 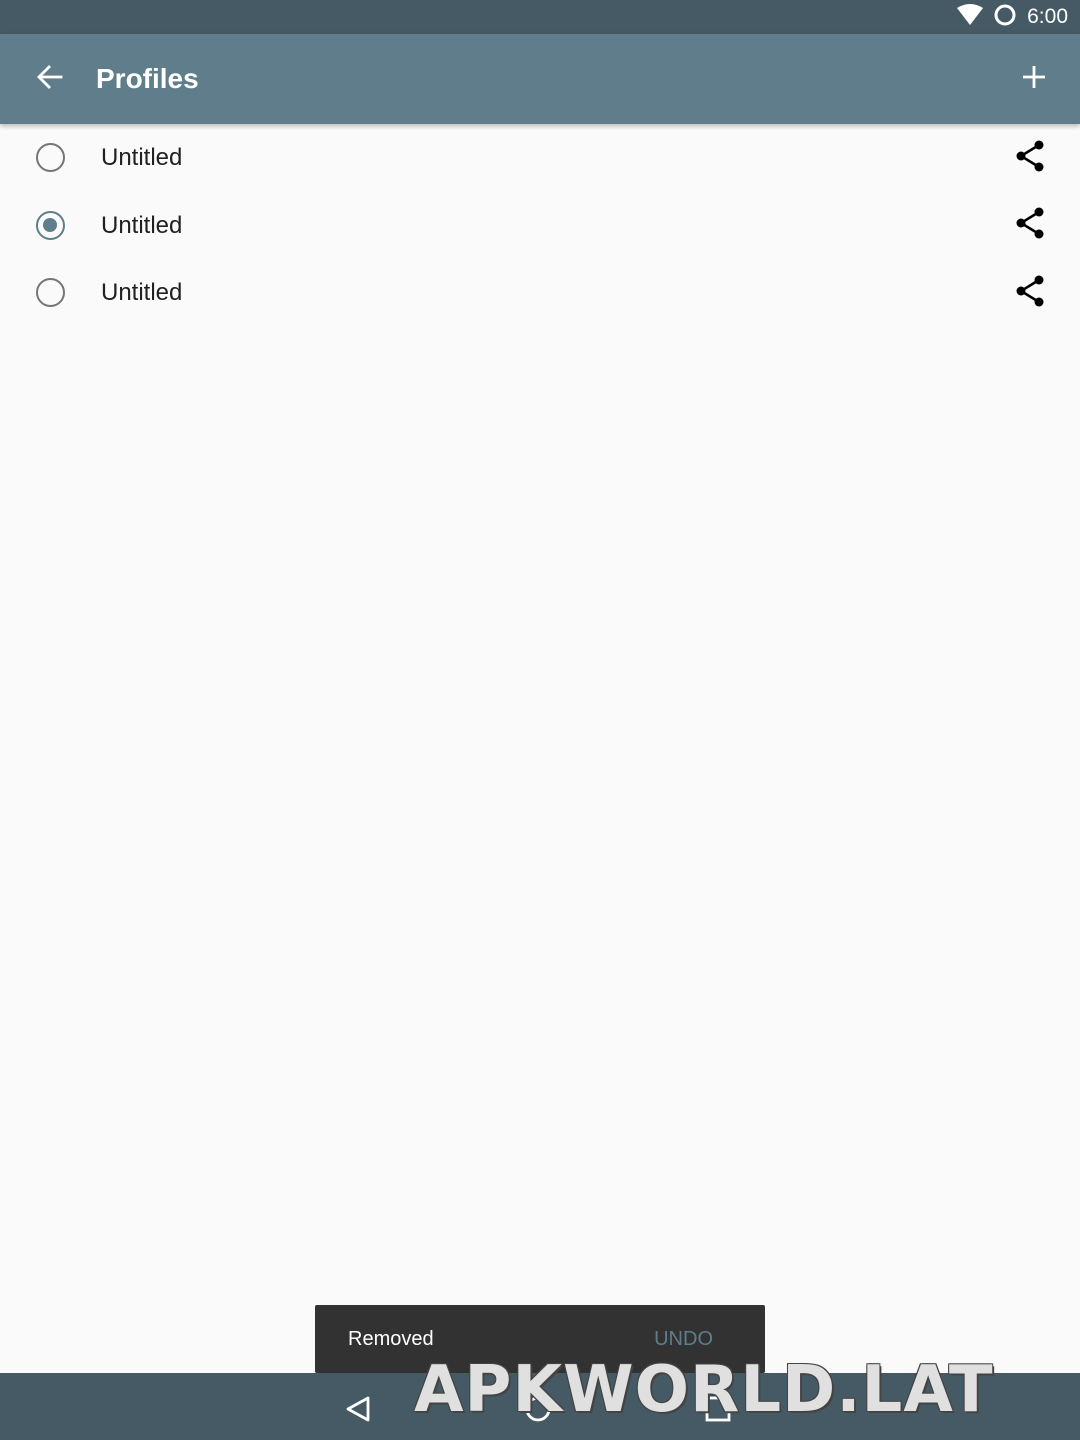 What do you see at coordinates (391, 1338) in the screenshot?
I see `snackbar-message: Removed` at bounding box center [391, 1338].